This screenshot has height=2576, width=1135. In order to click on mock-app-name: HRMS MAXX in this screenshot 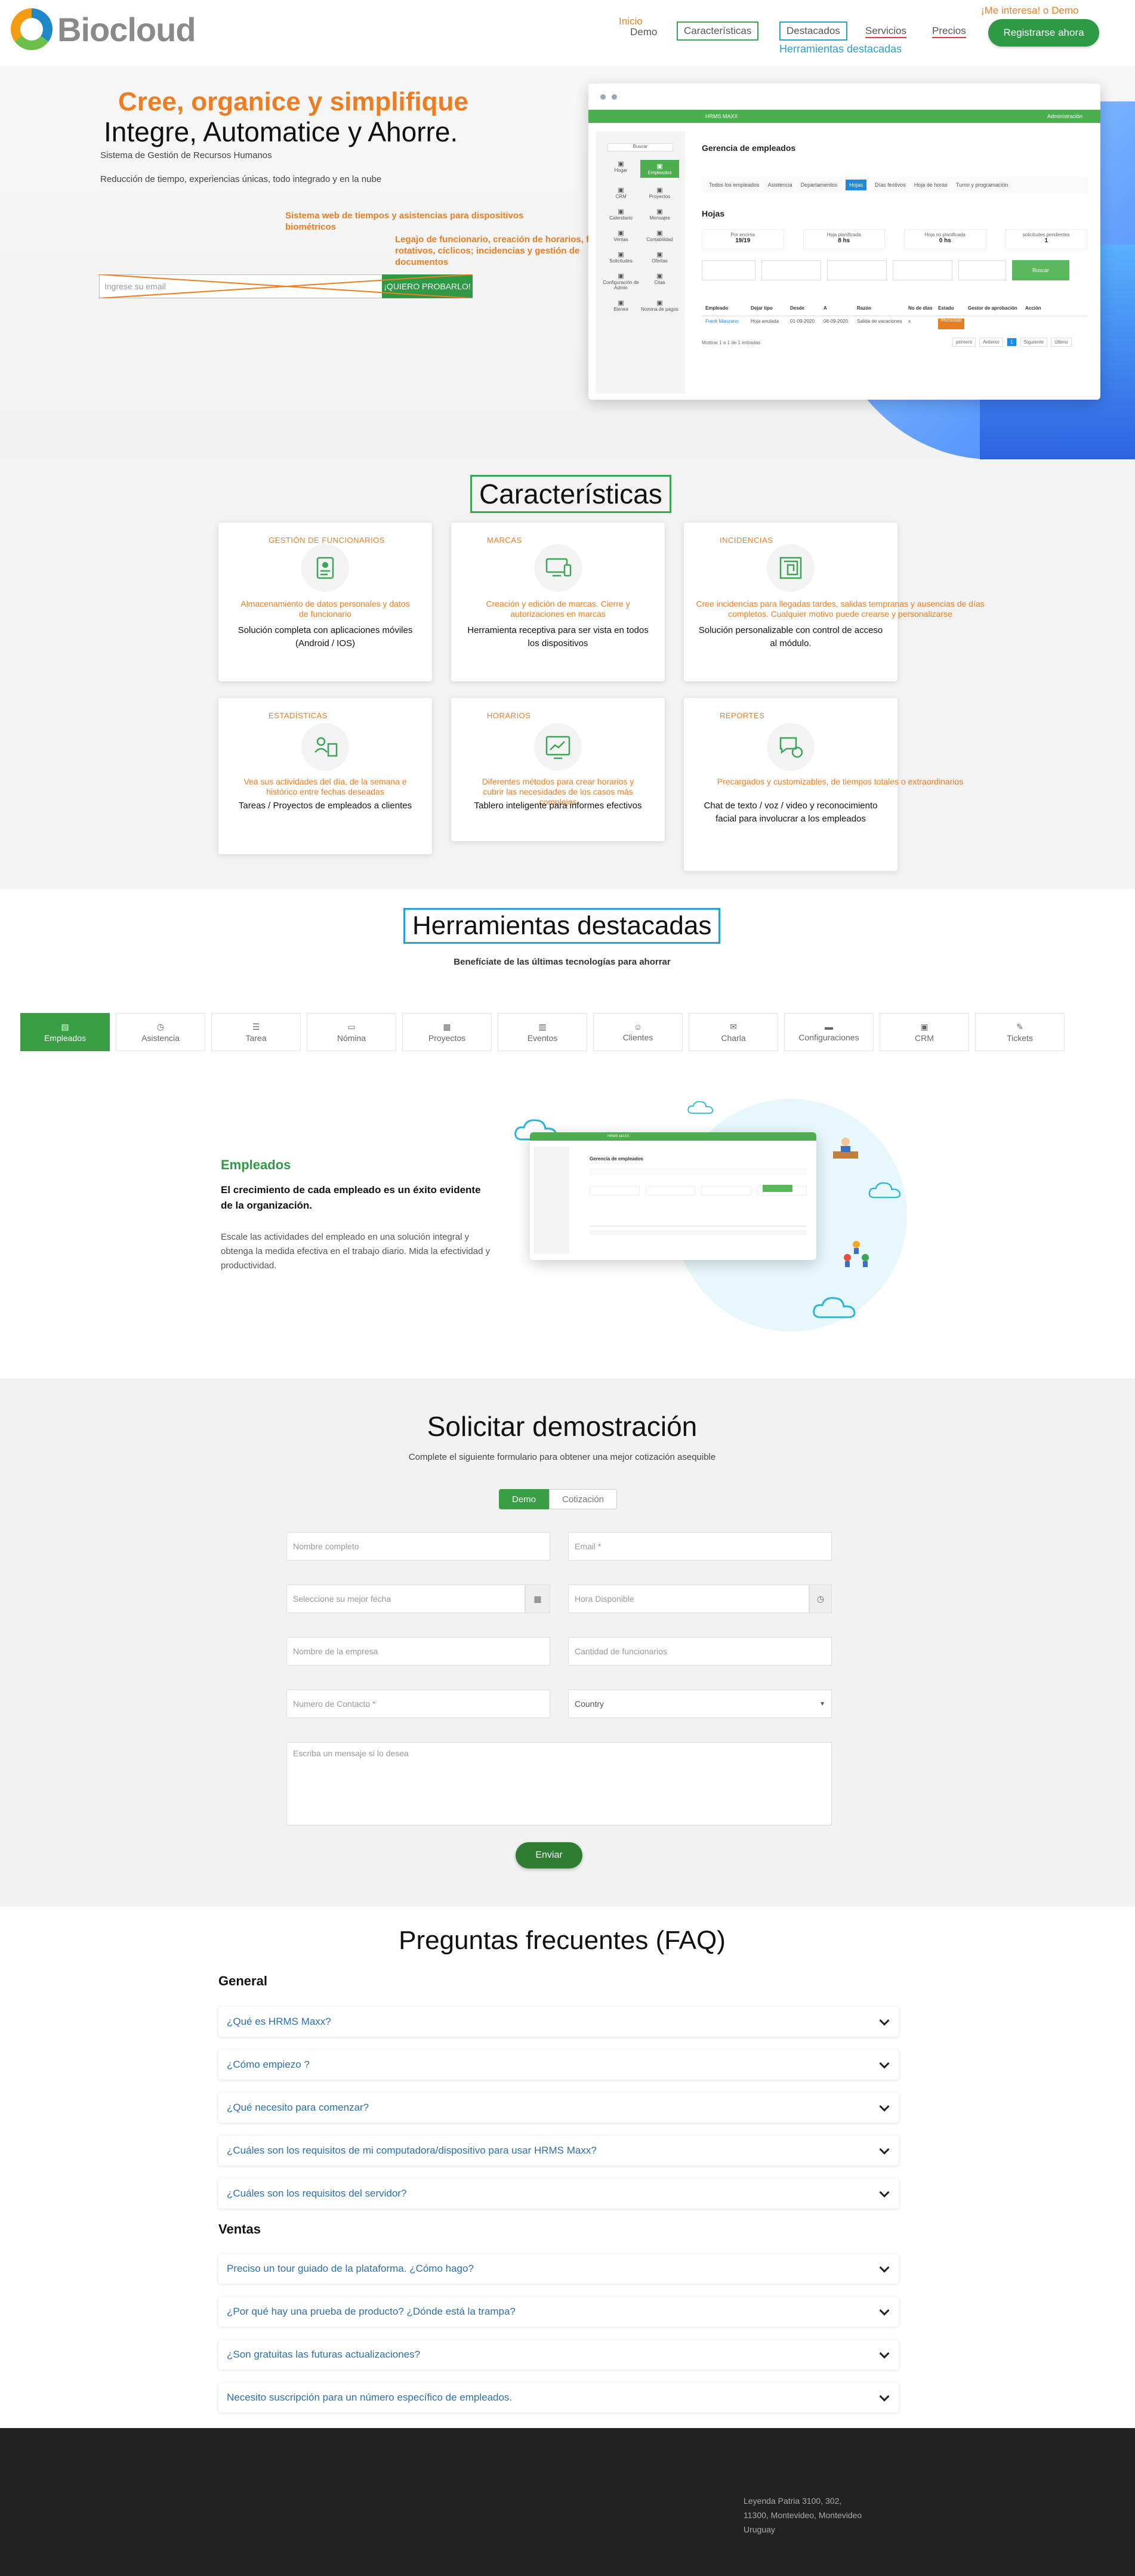, I will do `click(673, 1136)`.